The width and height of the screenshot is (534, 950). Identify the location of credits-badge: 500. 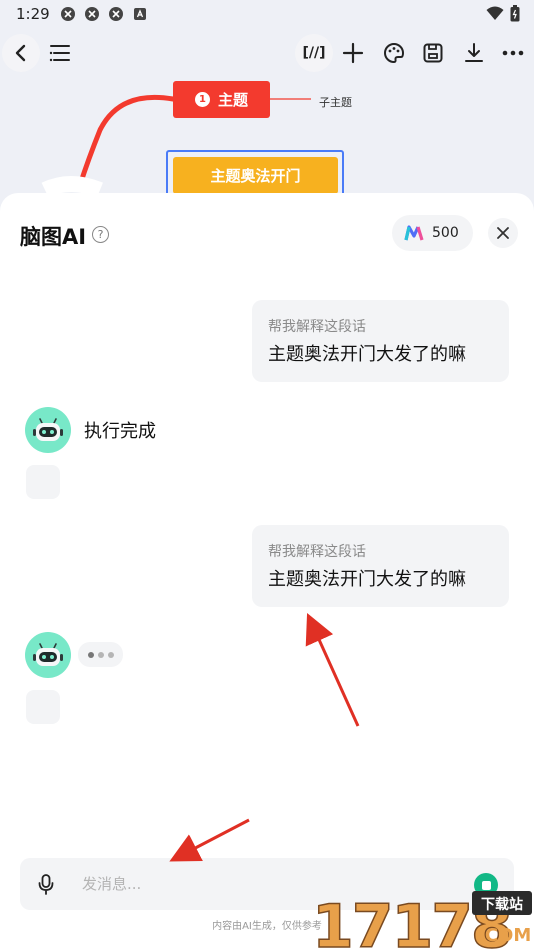
(432, 233).